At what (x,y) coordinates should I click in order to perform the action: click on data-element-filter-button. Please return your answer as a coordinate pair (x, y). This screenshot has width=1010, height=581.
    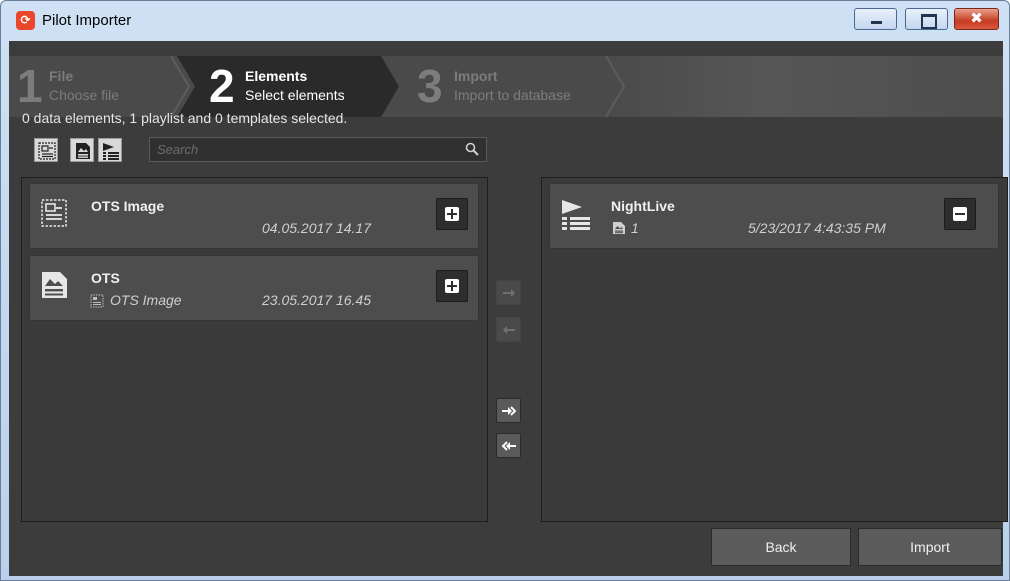
    Looking at the image, I should click on (82, 150).